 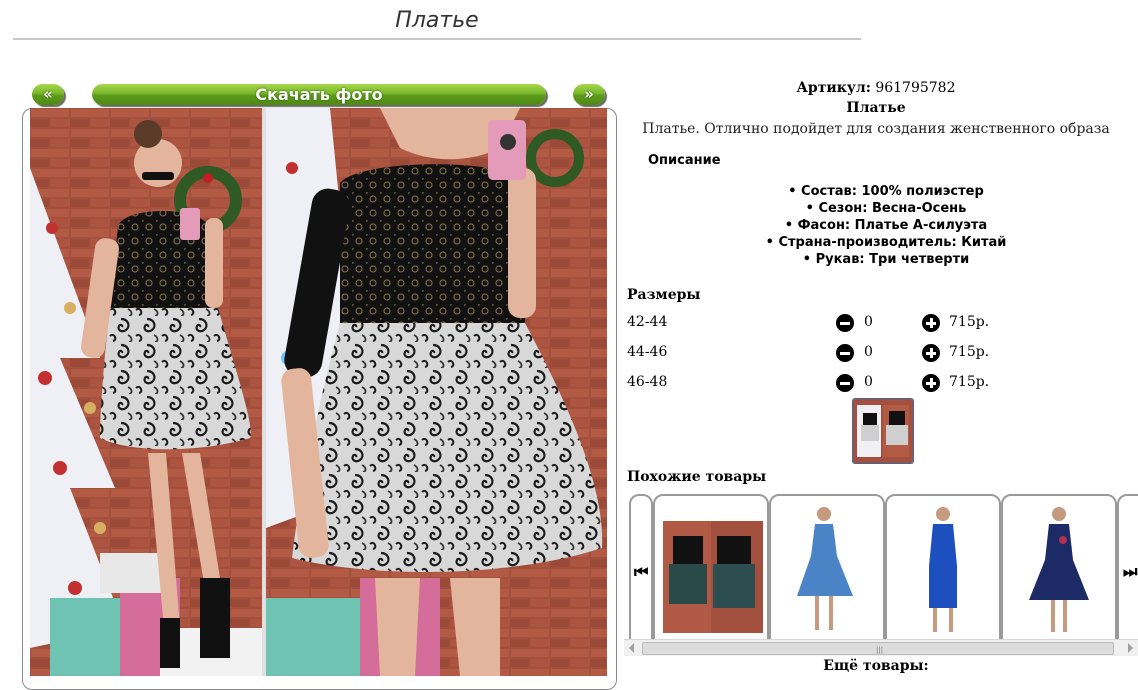 I want to click on spec-item: Состав: 100% полиэстер, so click(x=882, y=191).